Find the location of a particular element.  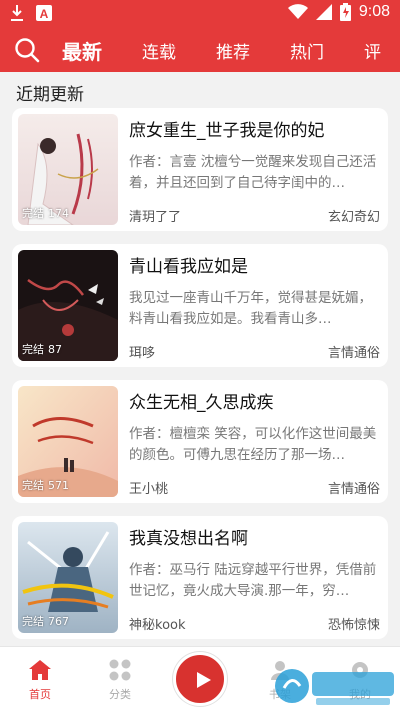

section-title: 近期更新 is located at coordinates (50, 95).